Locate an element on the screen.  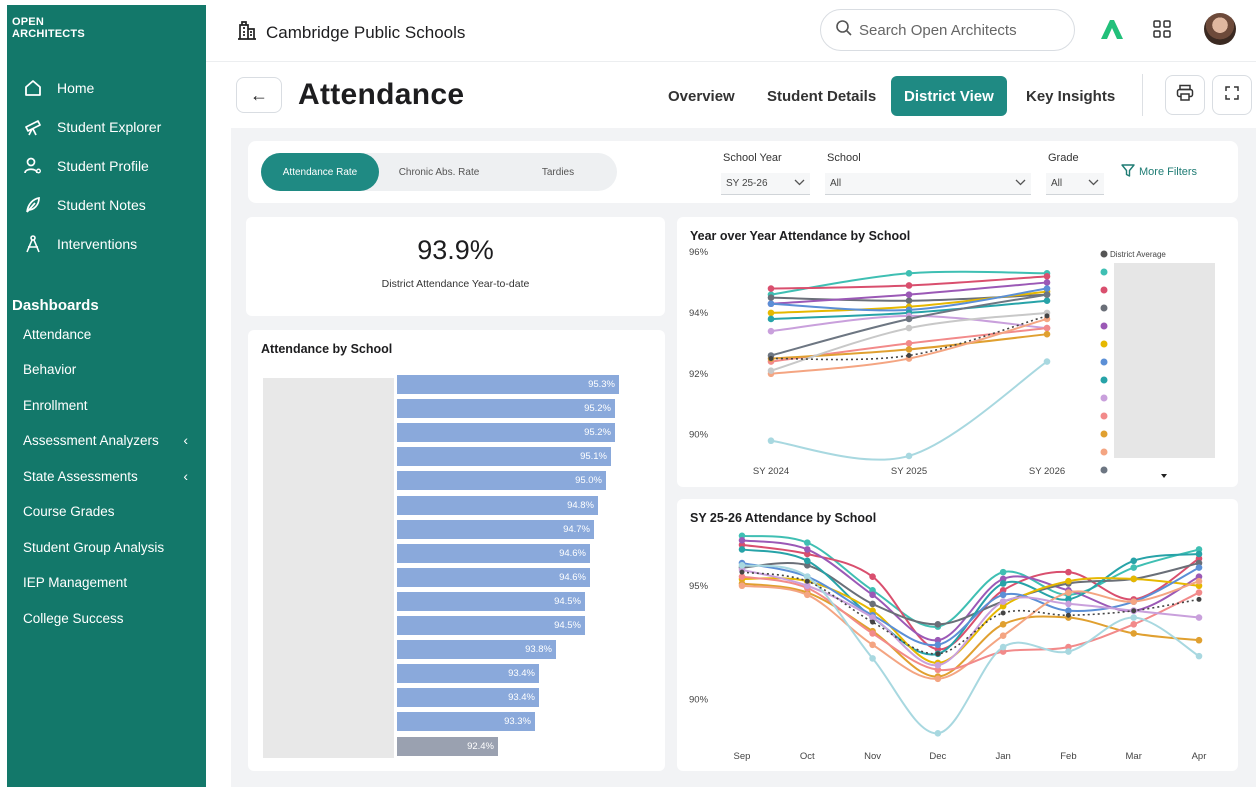
bar-value-label: 95.1% is located at coordinates (593, 457).